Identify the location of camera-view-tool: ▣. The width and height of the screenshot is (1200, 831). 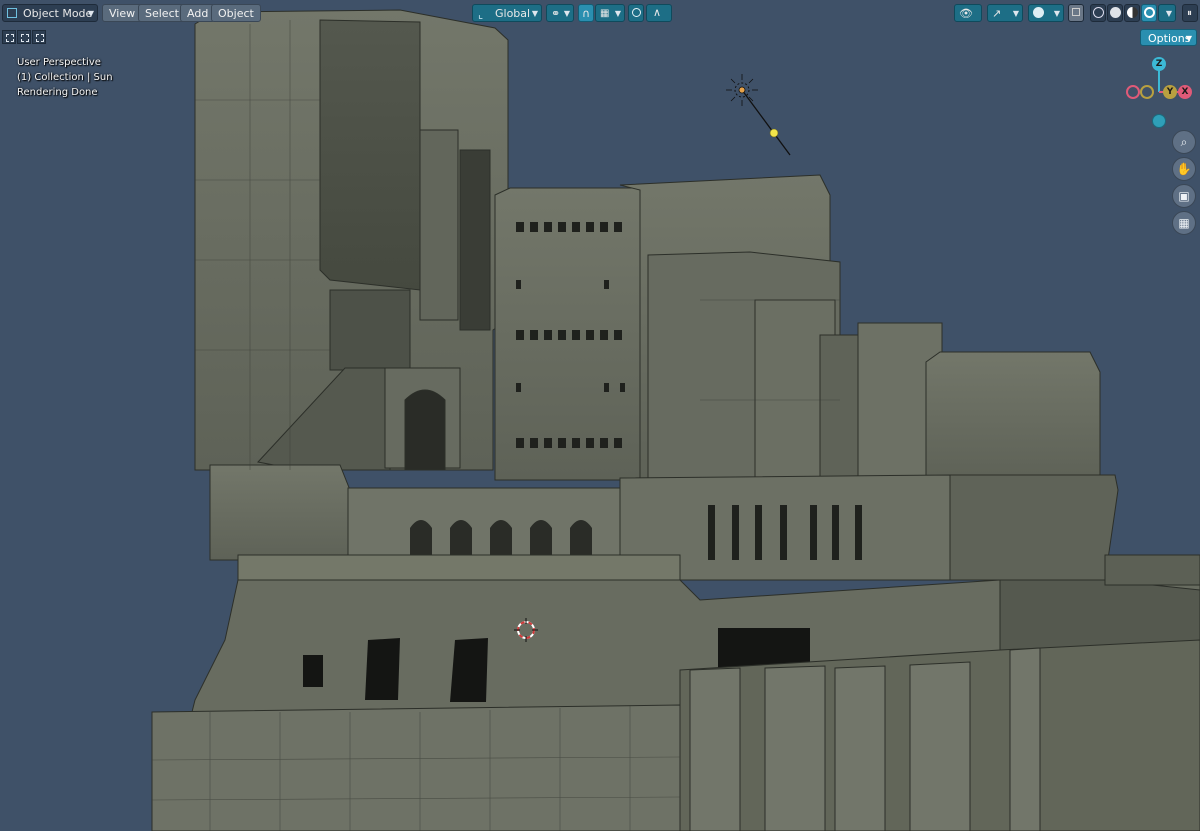
(1184, 196).